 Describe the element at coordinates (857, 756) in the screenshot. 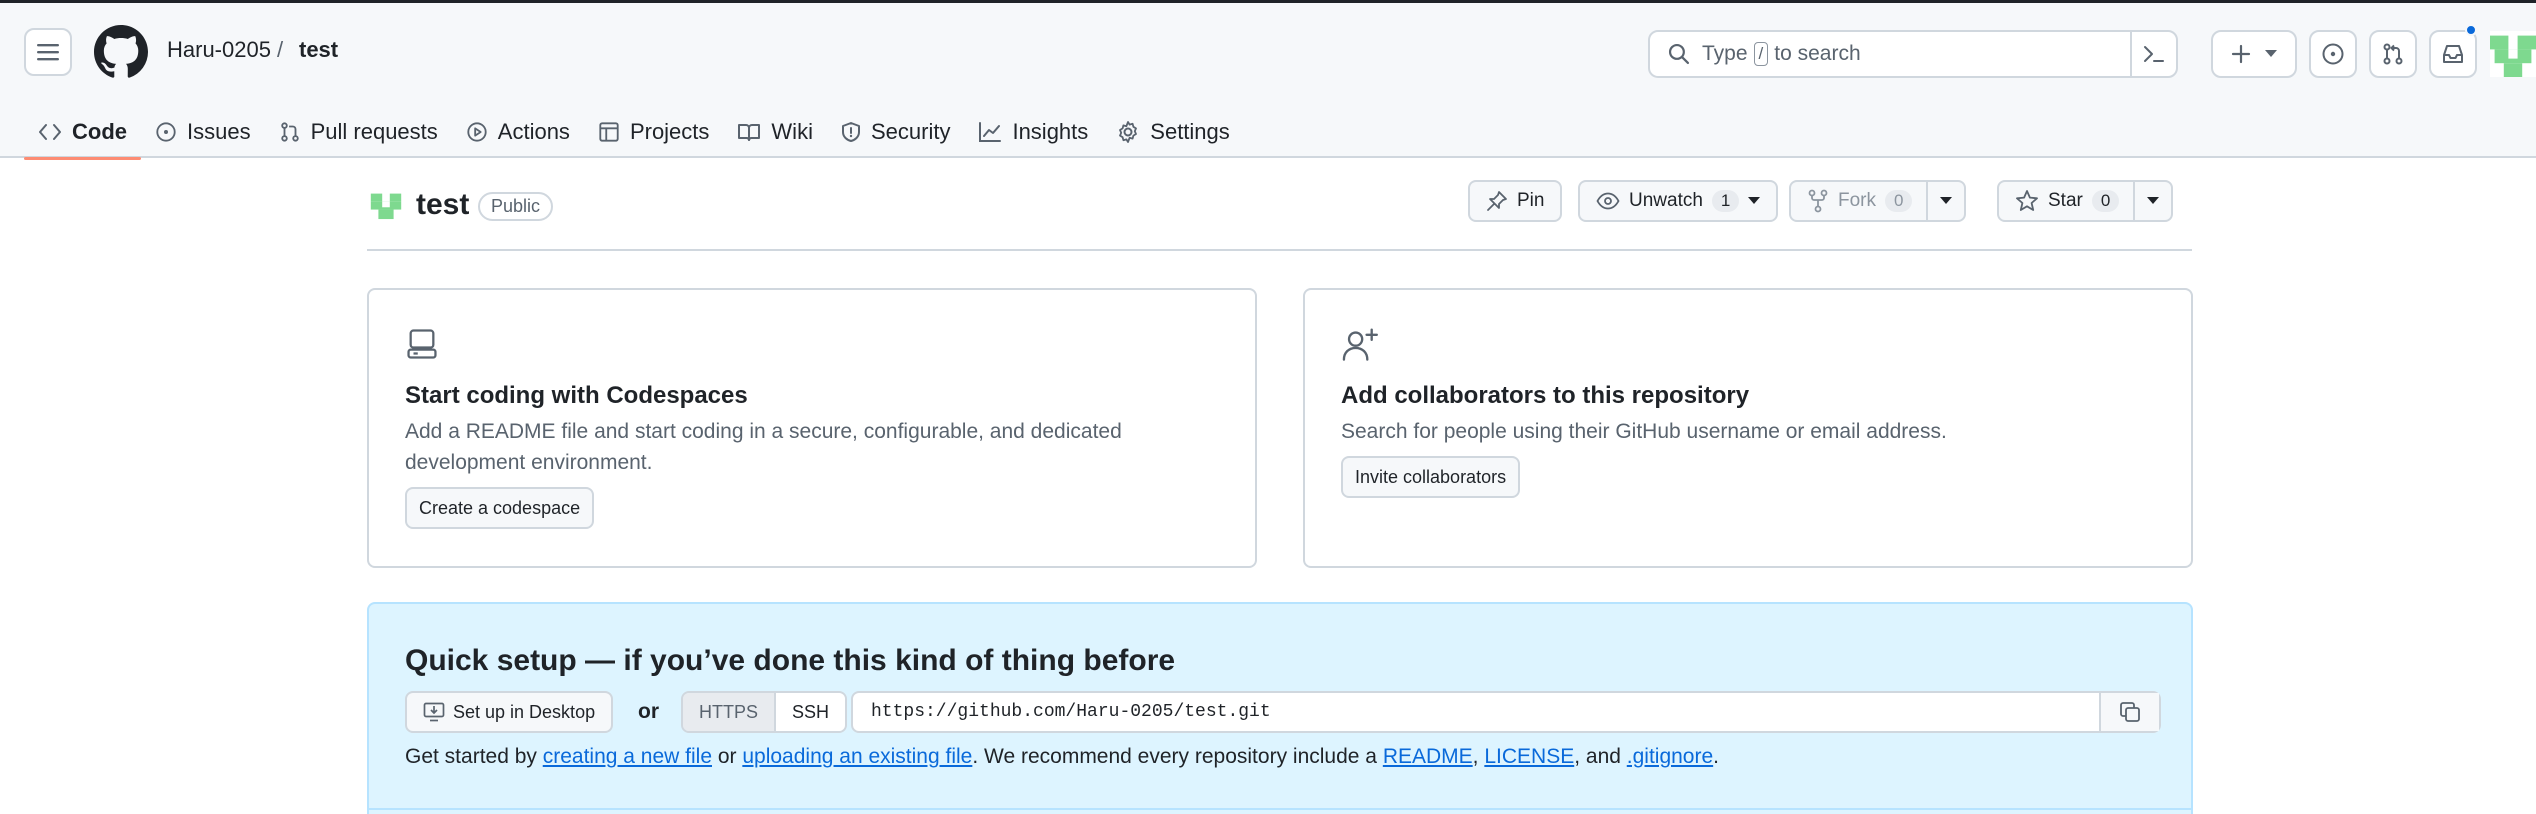

I see `upload-file-link: uploading an existing file` at that location.